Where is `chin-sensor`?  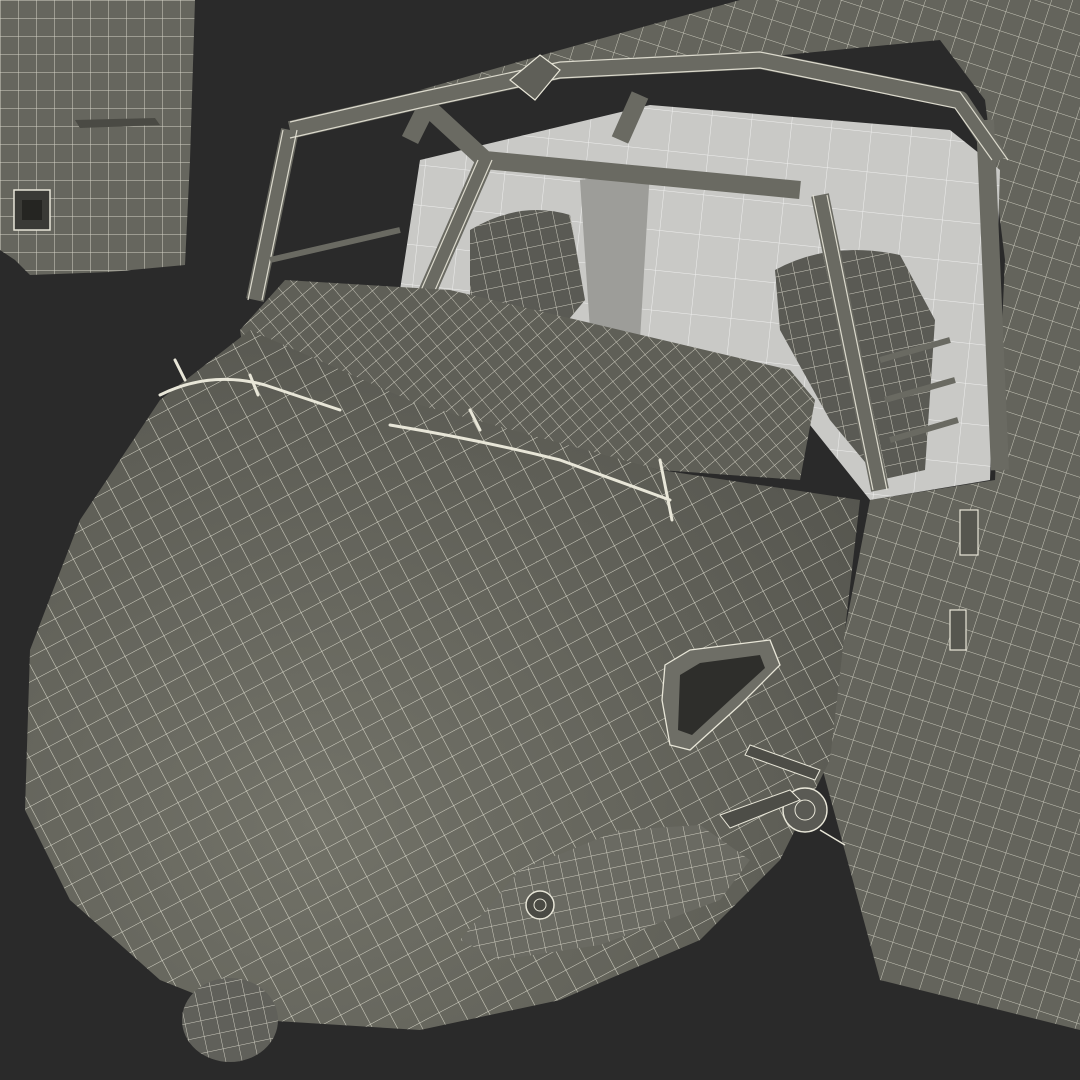 chin-sensor is located at coordinates (230, 1020).